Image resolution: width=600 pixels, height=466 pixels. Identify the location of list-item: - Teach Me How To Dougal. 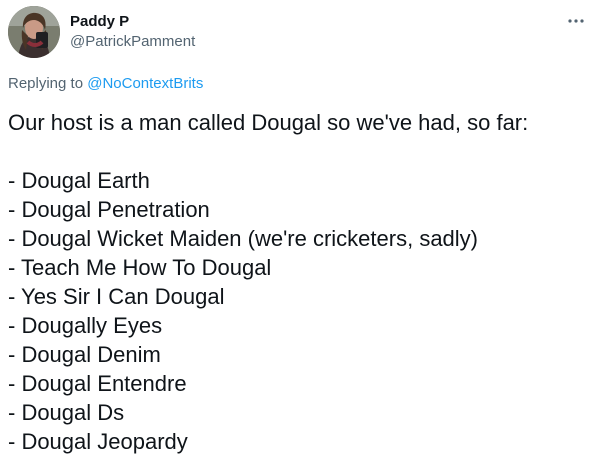
(140, 267).